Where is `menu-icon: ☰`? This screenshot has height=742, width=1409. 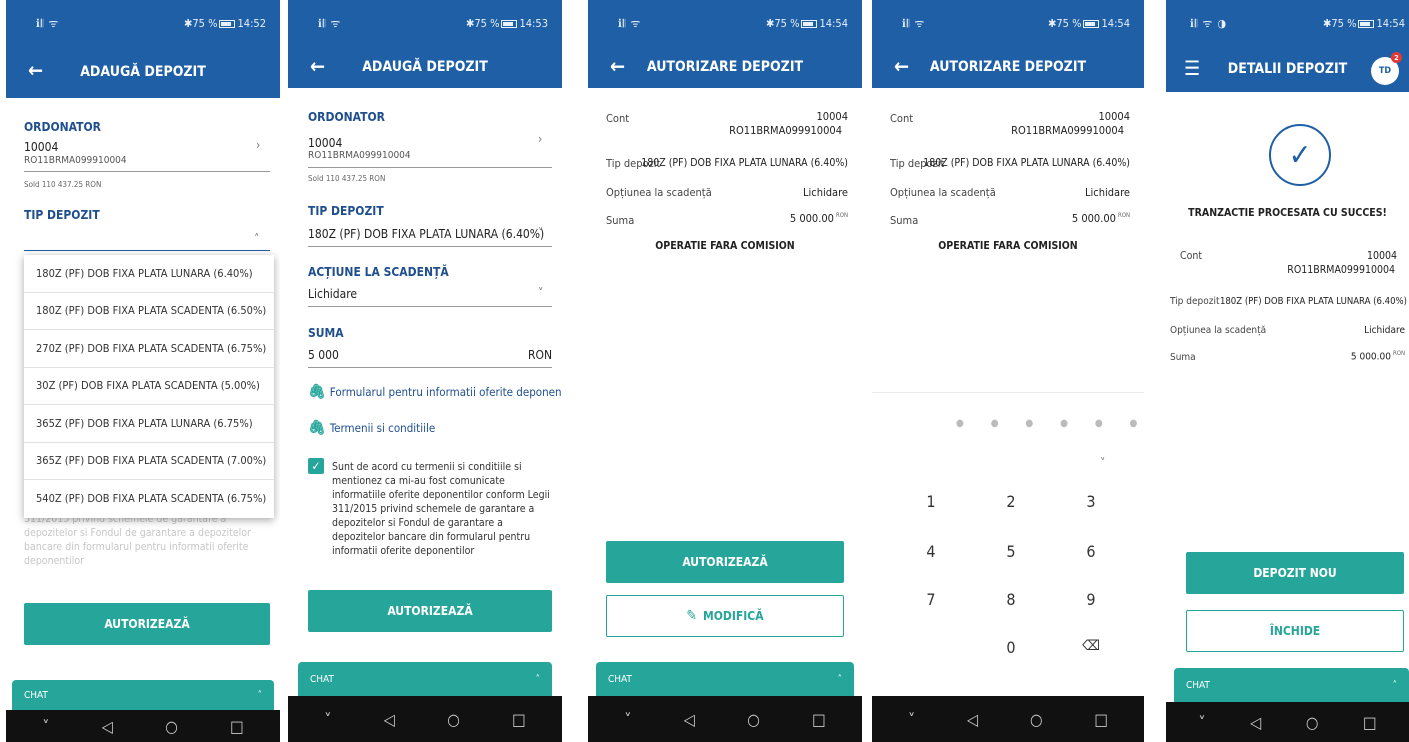 menu-icon: ☰ is located at coordinates (1192, 68).